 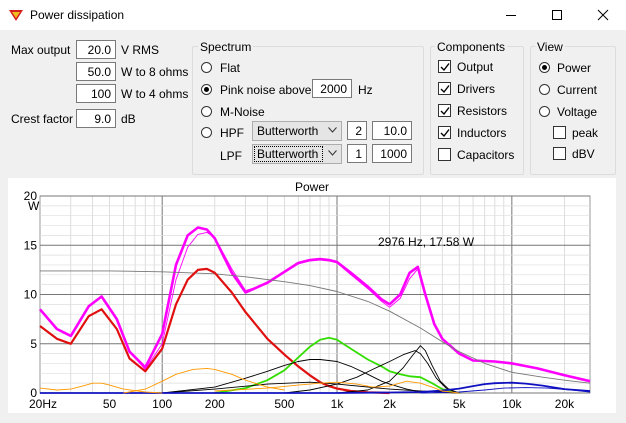 What do you see at coordinates (242, 112) in the screenshot?
I see `m-noise-label: M-Noise` at bounding box center [242, 112].